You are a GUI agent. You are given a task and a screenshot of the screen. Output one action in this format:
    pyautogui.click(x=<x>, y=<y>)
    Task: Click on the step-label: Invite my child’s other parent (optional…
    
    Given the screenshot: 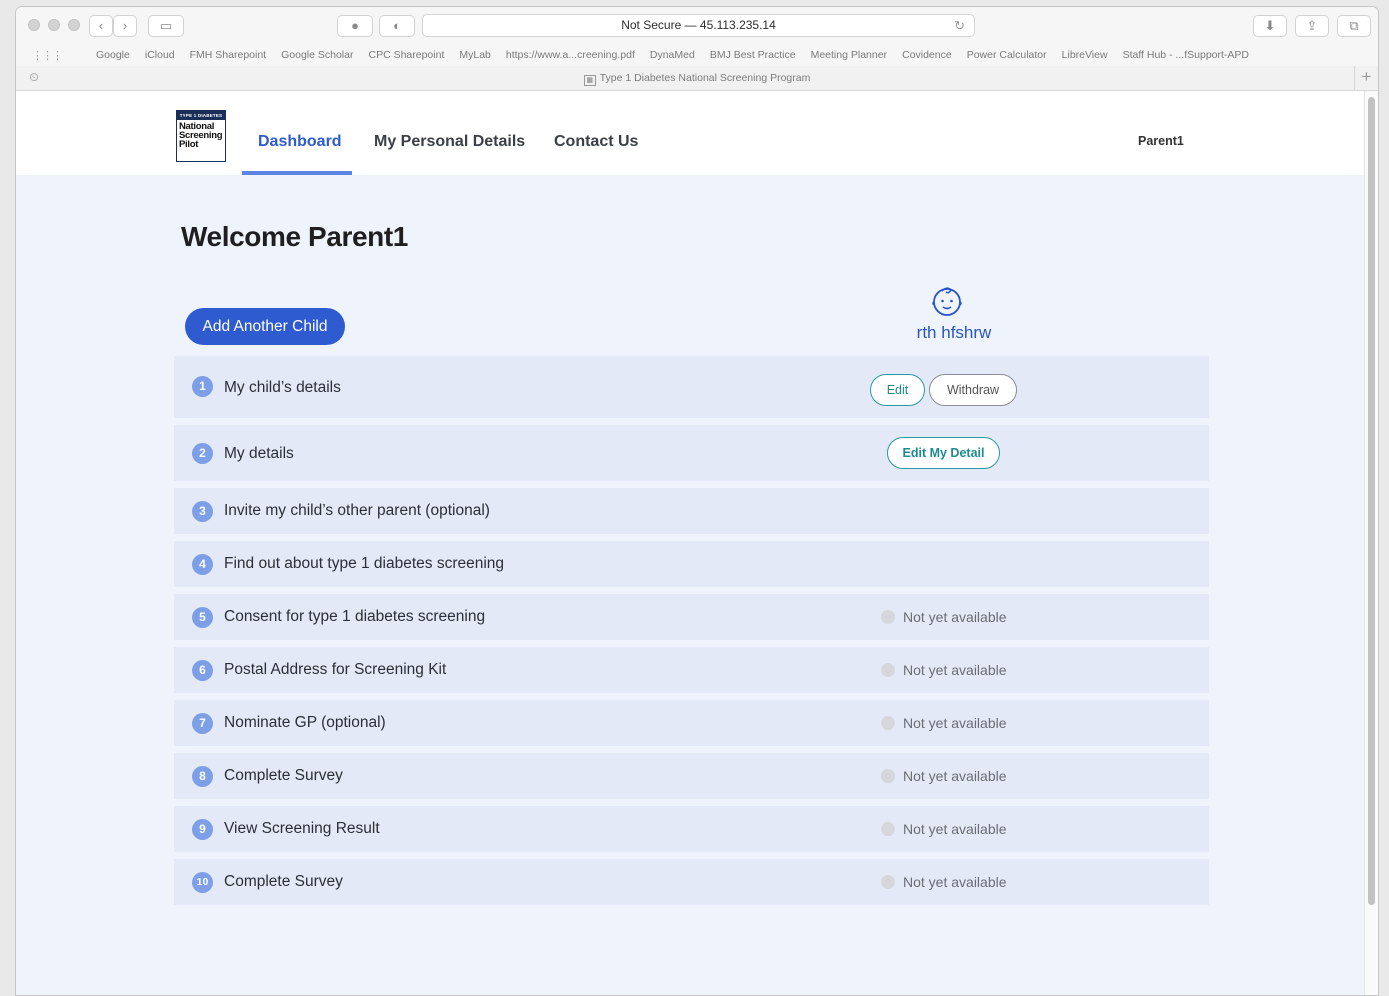 What is the action you would take?
    pyautogui.click(x=357, y=511)
    